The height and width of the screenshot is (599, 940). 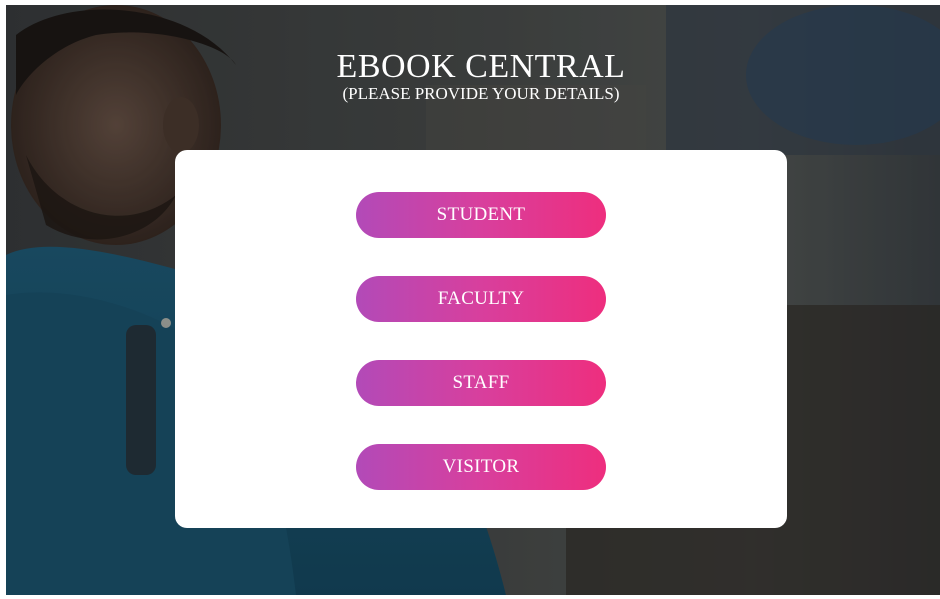 I want to click on page-title: EBOOK CENTRAL, so click(x=481, y=66).